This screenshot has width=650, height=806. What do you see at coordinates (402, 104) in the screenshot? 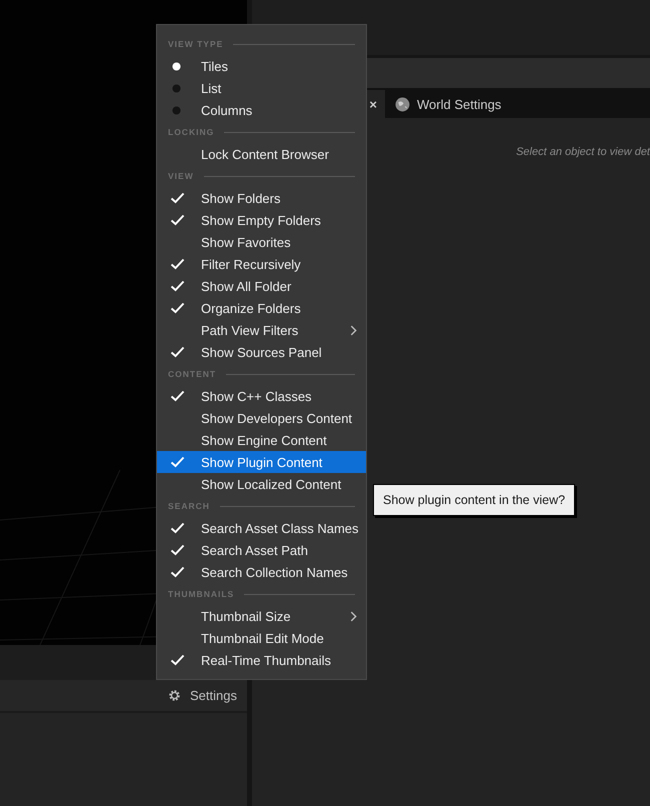
I see `globe-icon` at bounding box center [402, 104].